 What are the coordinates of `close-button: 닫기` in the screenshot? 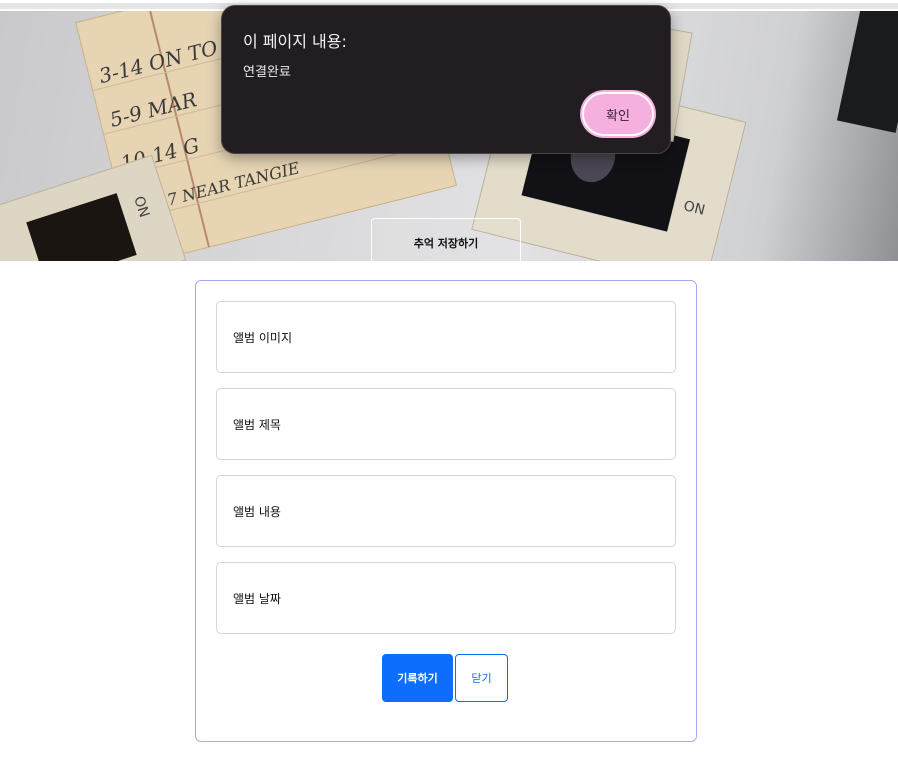 It's located at (481, 678).